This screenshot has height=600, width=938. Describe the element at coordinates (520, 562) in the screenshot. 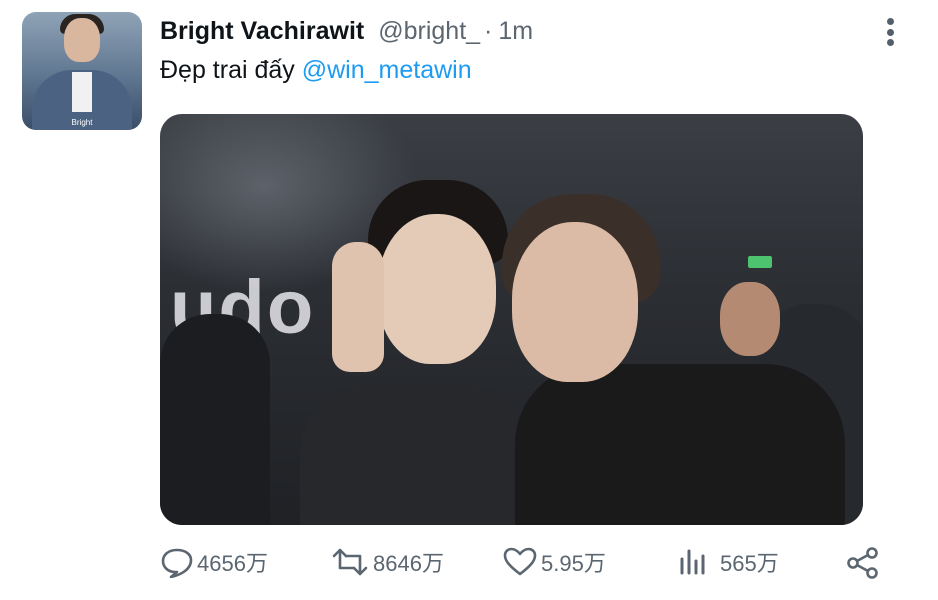

I see `heart-icon` at that location.